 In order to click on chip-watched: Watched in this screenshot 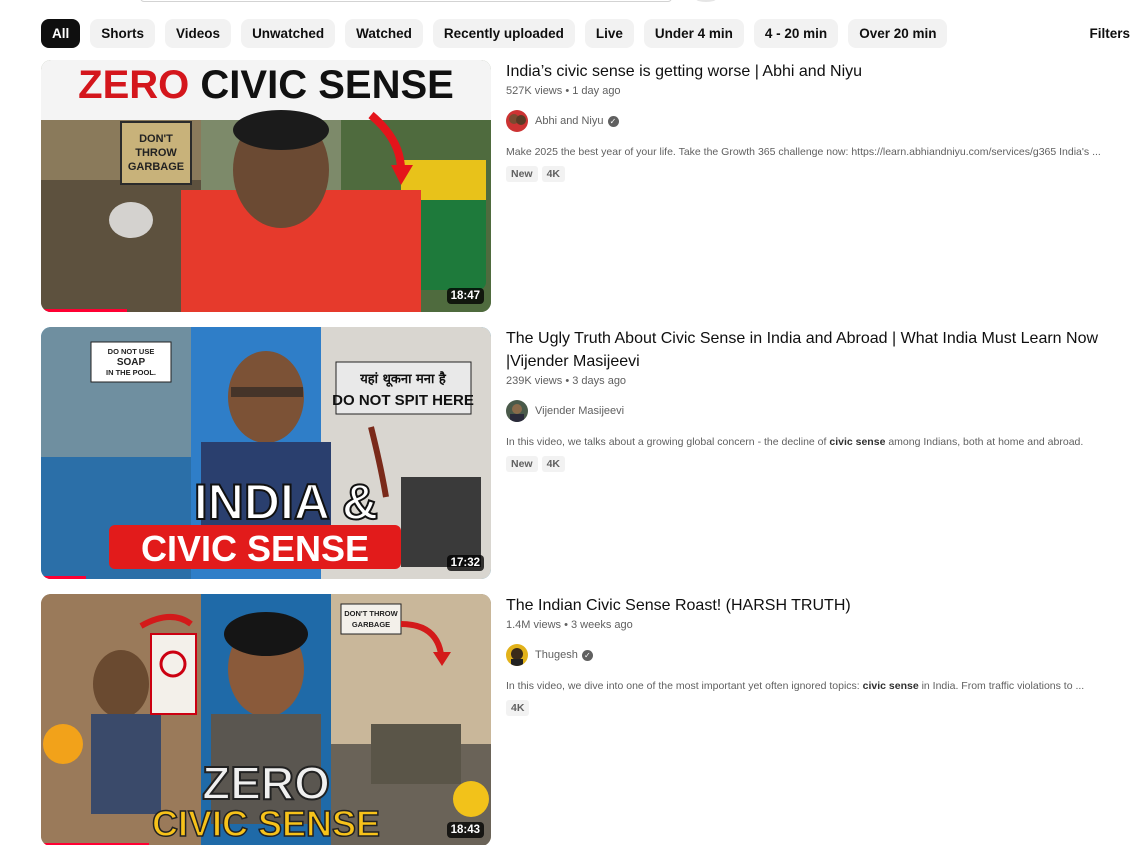, I will do `click(384, 33)`.